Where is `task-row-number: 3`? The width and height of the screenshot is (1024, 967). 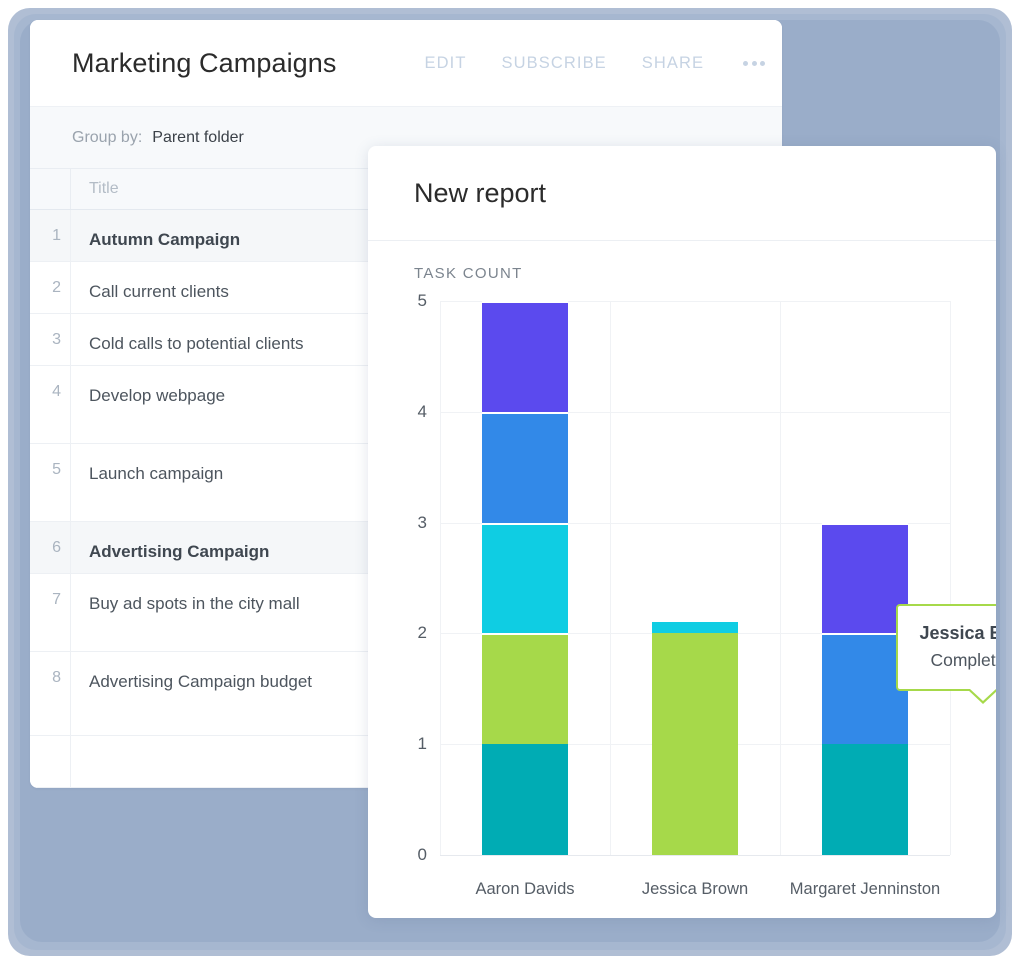 task-row-number: 3 is located at coordinates (56, 339).